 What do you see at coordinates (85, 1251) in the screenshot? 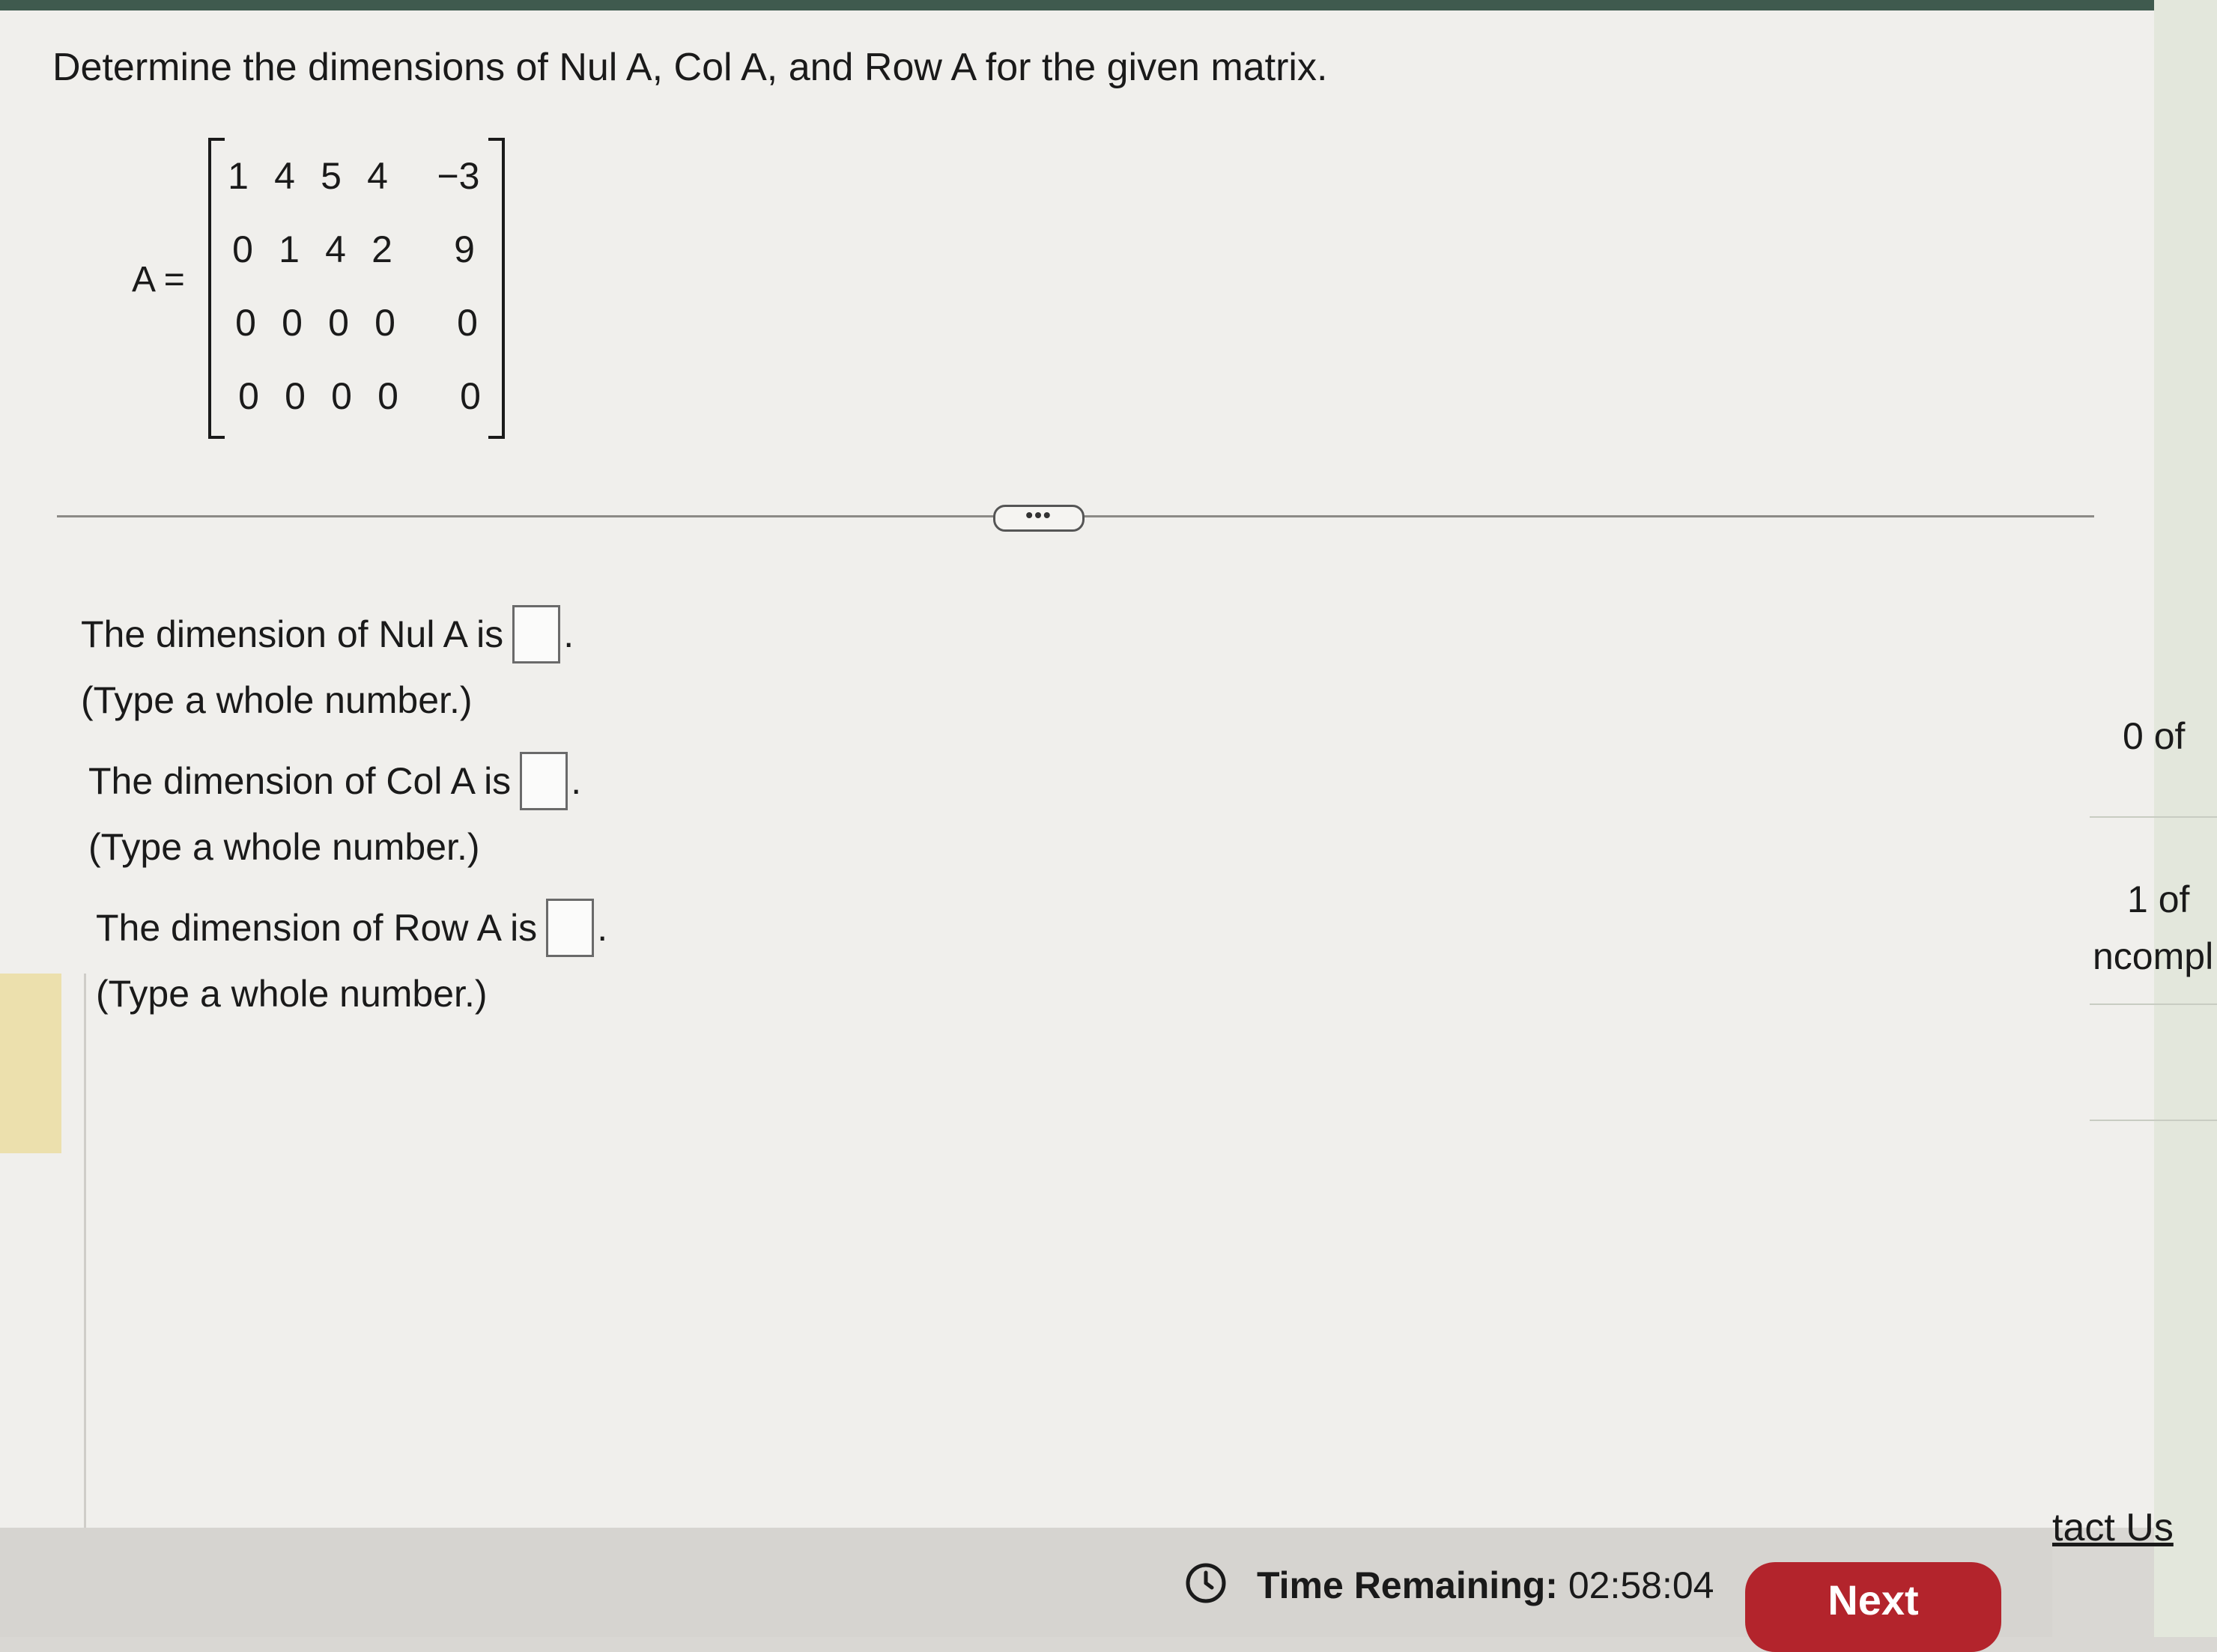
I see `panel-left-border` at bounding box center [85, 1251].